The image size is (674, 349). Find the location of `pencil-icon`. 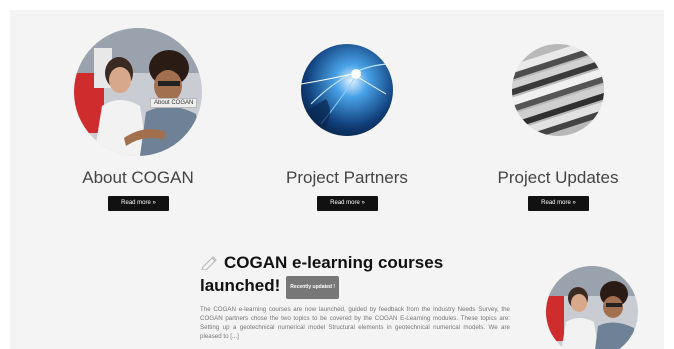

pencil-icon is located at coordinates (209, 264).